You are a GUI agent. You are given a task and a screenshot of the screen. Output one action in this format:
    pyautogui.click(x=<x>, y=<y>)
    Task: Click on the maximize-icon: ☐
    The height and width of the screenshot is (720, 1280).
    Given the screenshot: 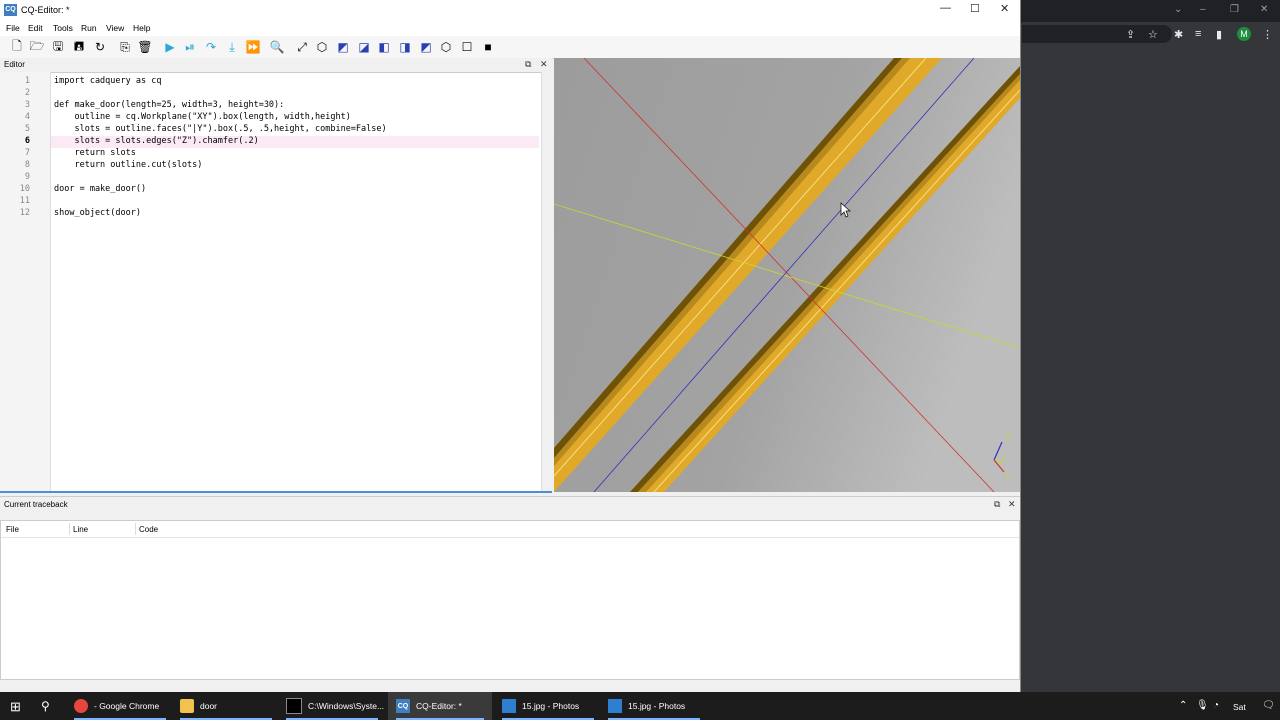 What is the action you would take?
    pyautogui.click(x=975, y=8)
    